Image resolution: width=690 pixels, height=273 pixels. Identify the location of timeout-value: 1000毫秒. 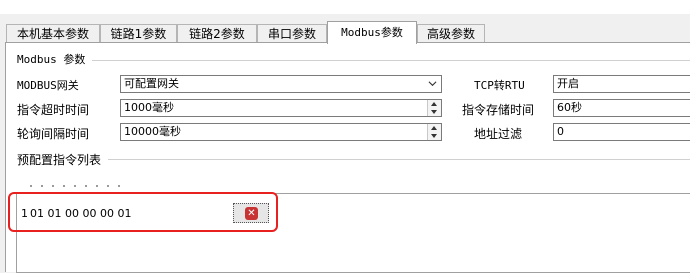
(149, 107).